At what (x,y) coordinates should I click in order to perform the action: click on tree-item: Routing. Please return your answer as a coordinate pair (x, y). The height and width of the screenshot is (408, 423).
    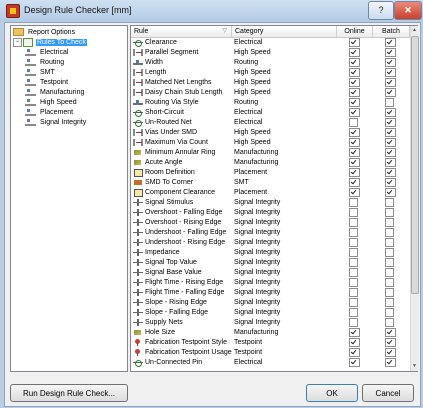
    Looking at the image, I should click on (45, 62).